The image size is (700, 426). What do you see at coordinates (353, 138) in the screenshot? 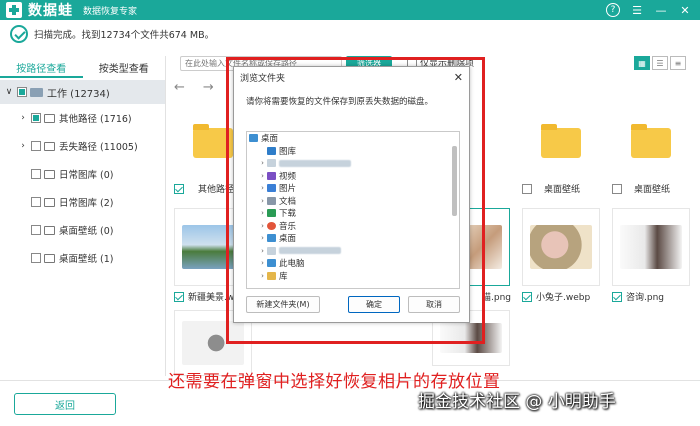
I see `folder-node-desktop: 桌面` at bounding box center [353, 138].